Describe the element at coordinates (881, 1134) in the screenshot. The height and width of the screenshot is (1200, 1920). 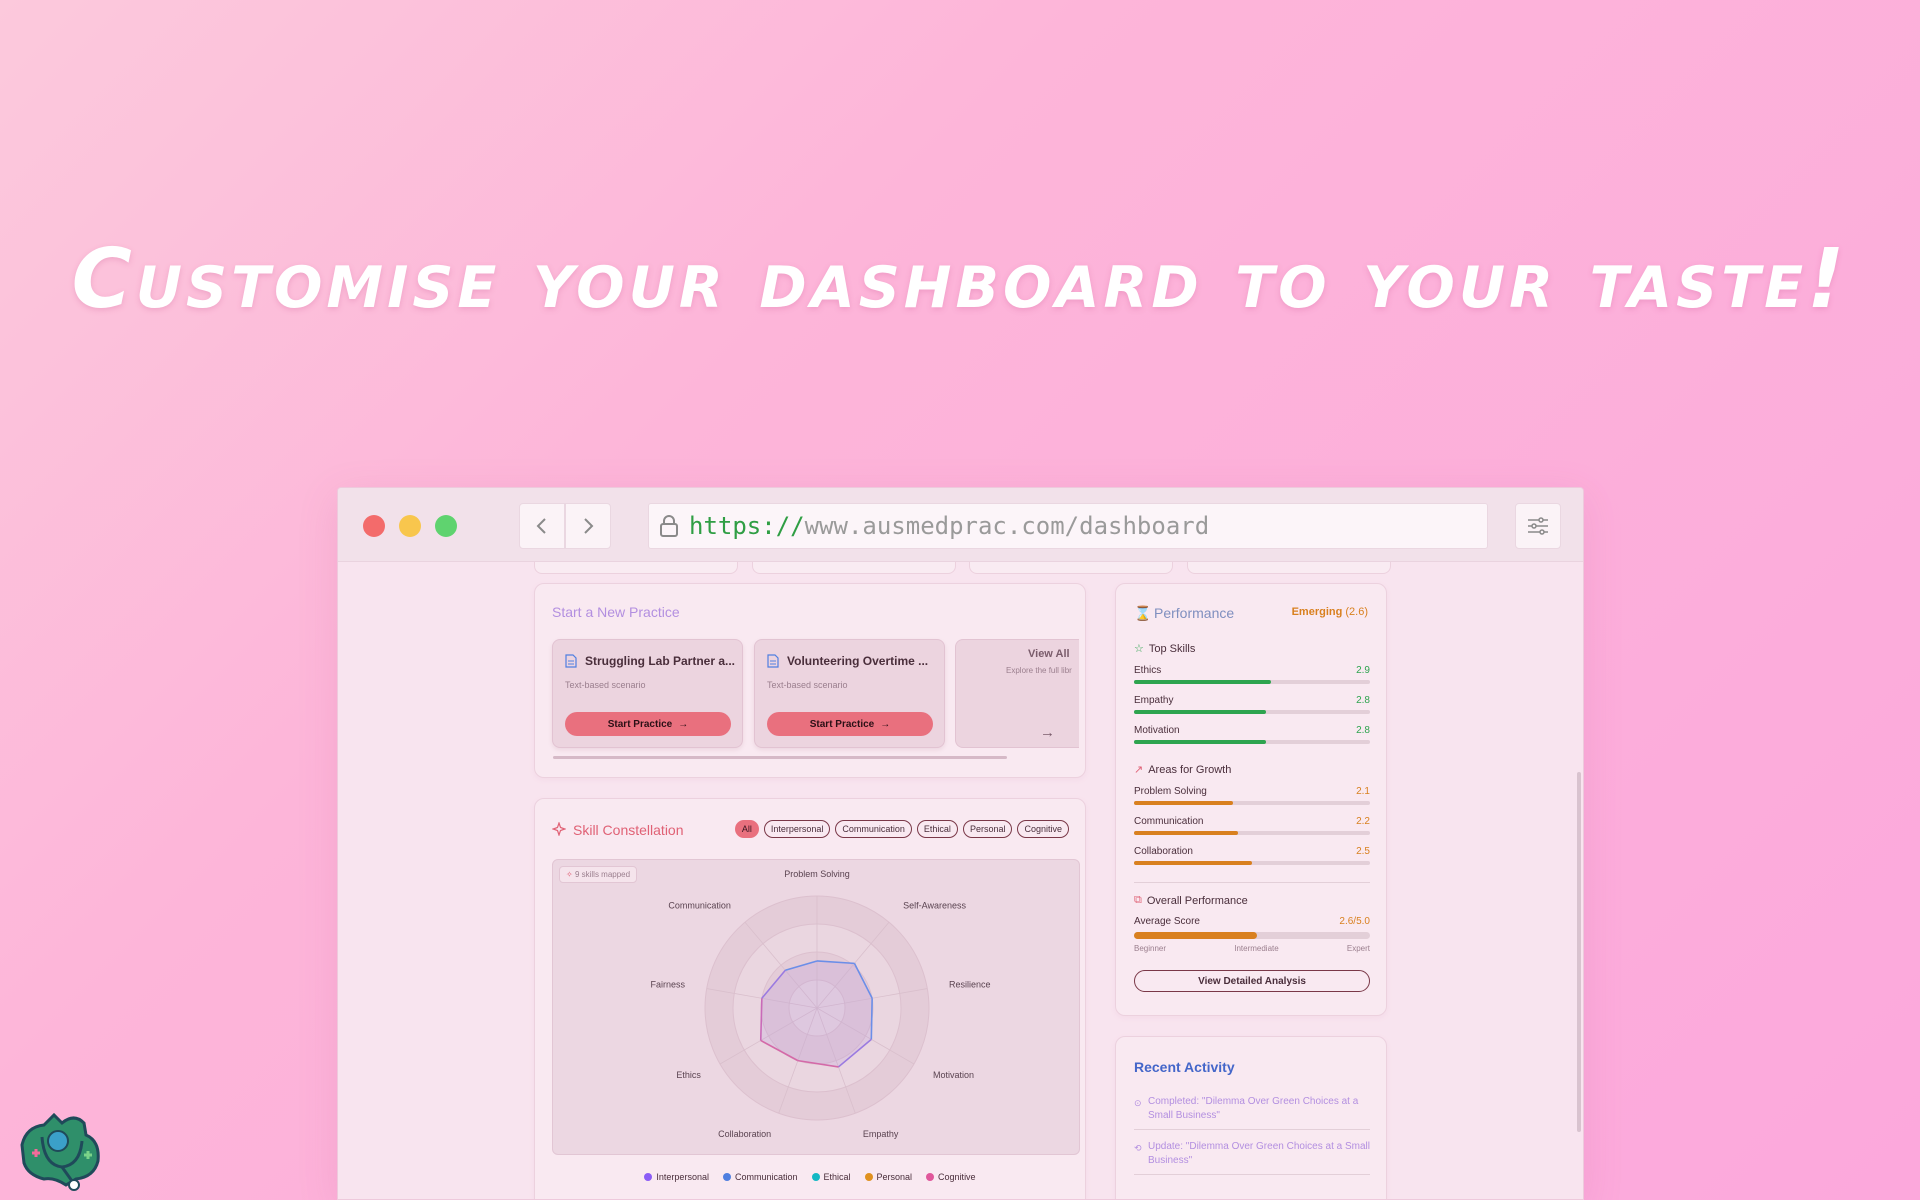
I see `axis-label: Empathy` at that location.